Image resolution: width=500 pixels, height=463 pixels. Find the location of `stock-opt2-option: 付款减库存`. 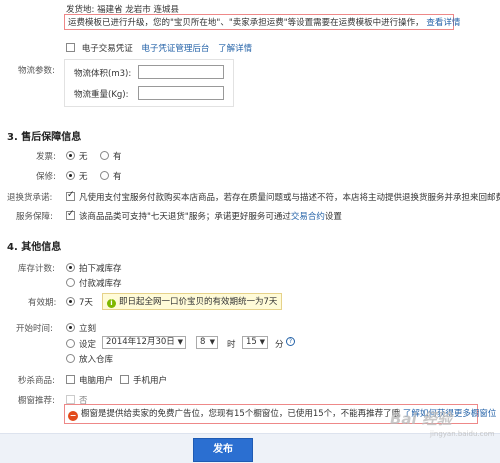

stock-opt2-option: 付款减库存 is located at coordinates (94, 283).